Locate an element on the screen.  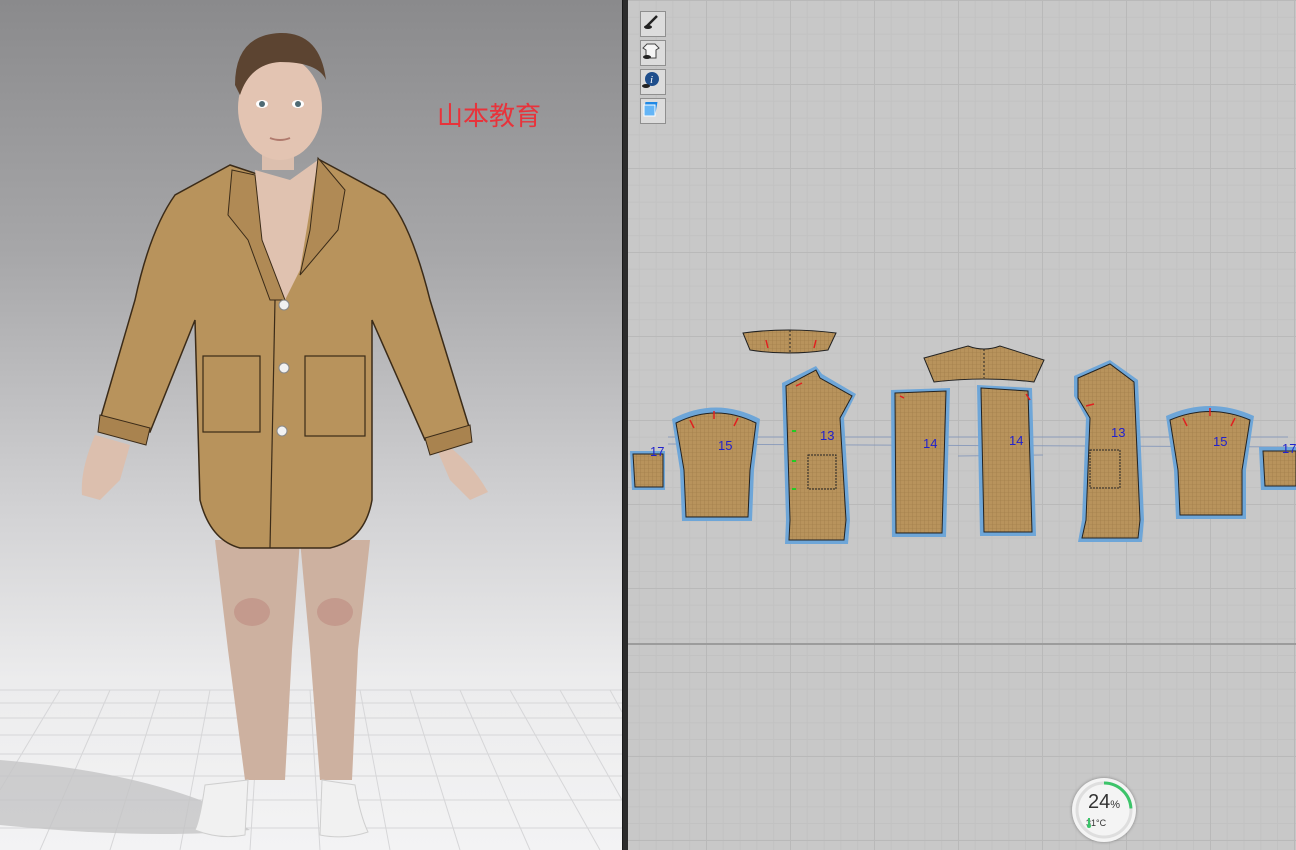
cpu-percent-text: 24% is located at coordinates (1104, 802).